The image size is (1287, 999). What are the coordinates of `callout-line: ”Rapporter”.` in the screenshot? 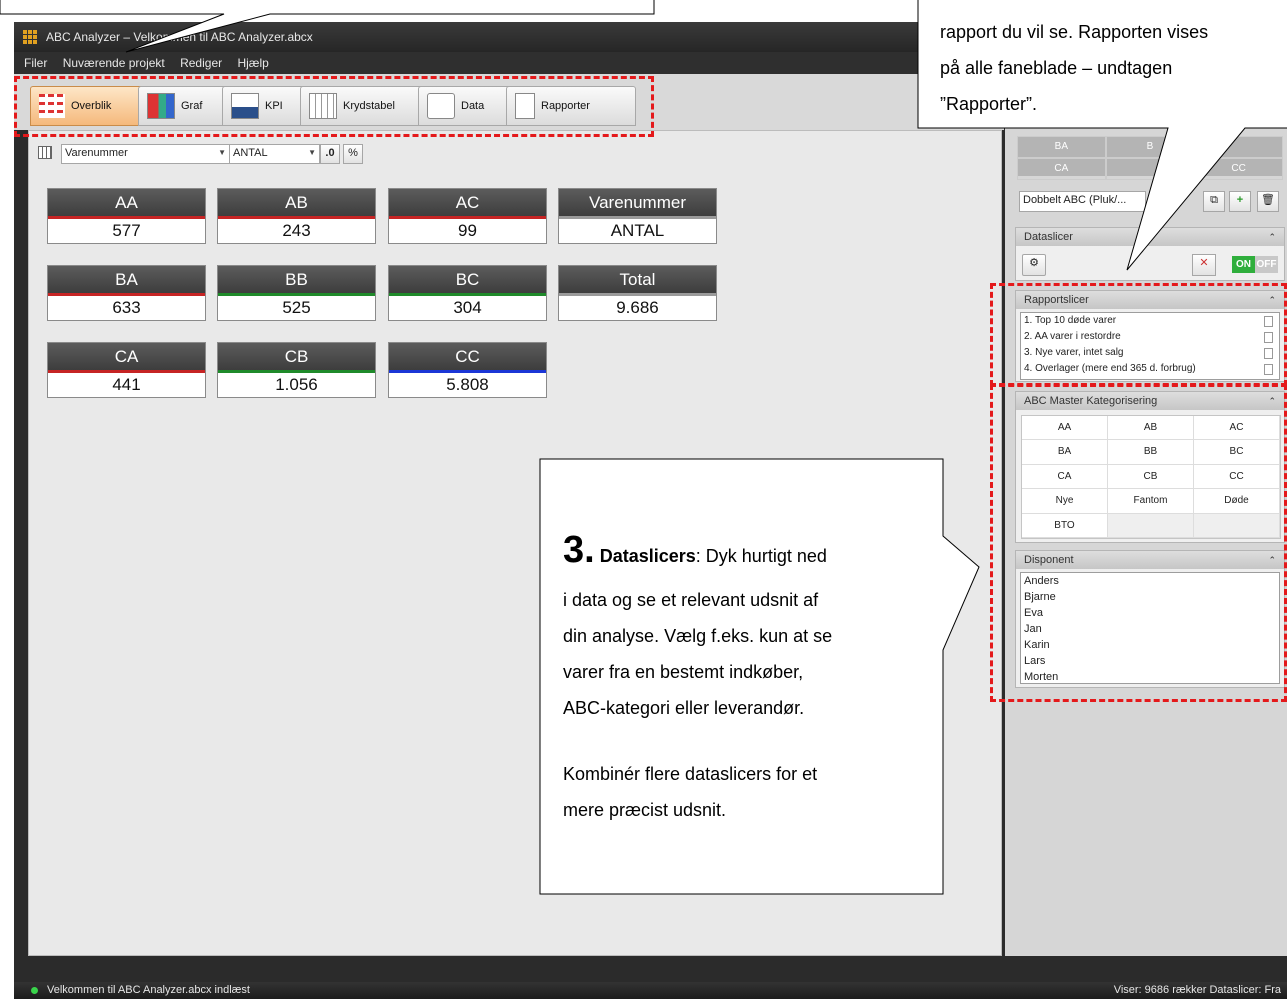 It's located at (989, 104).